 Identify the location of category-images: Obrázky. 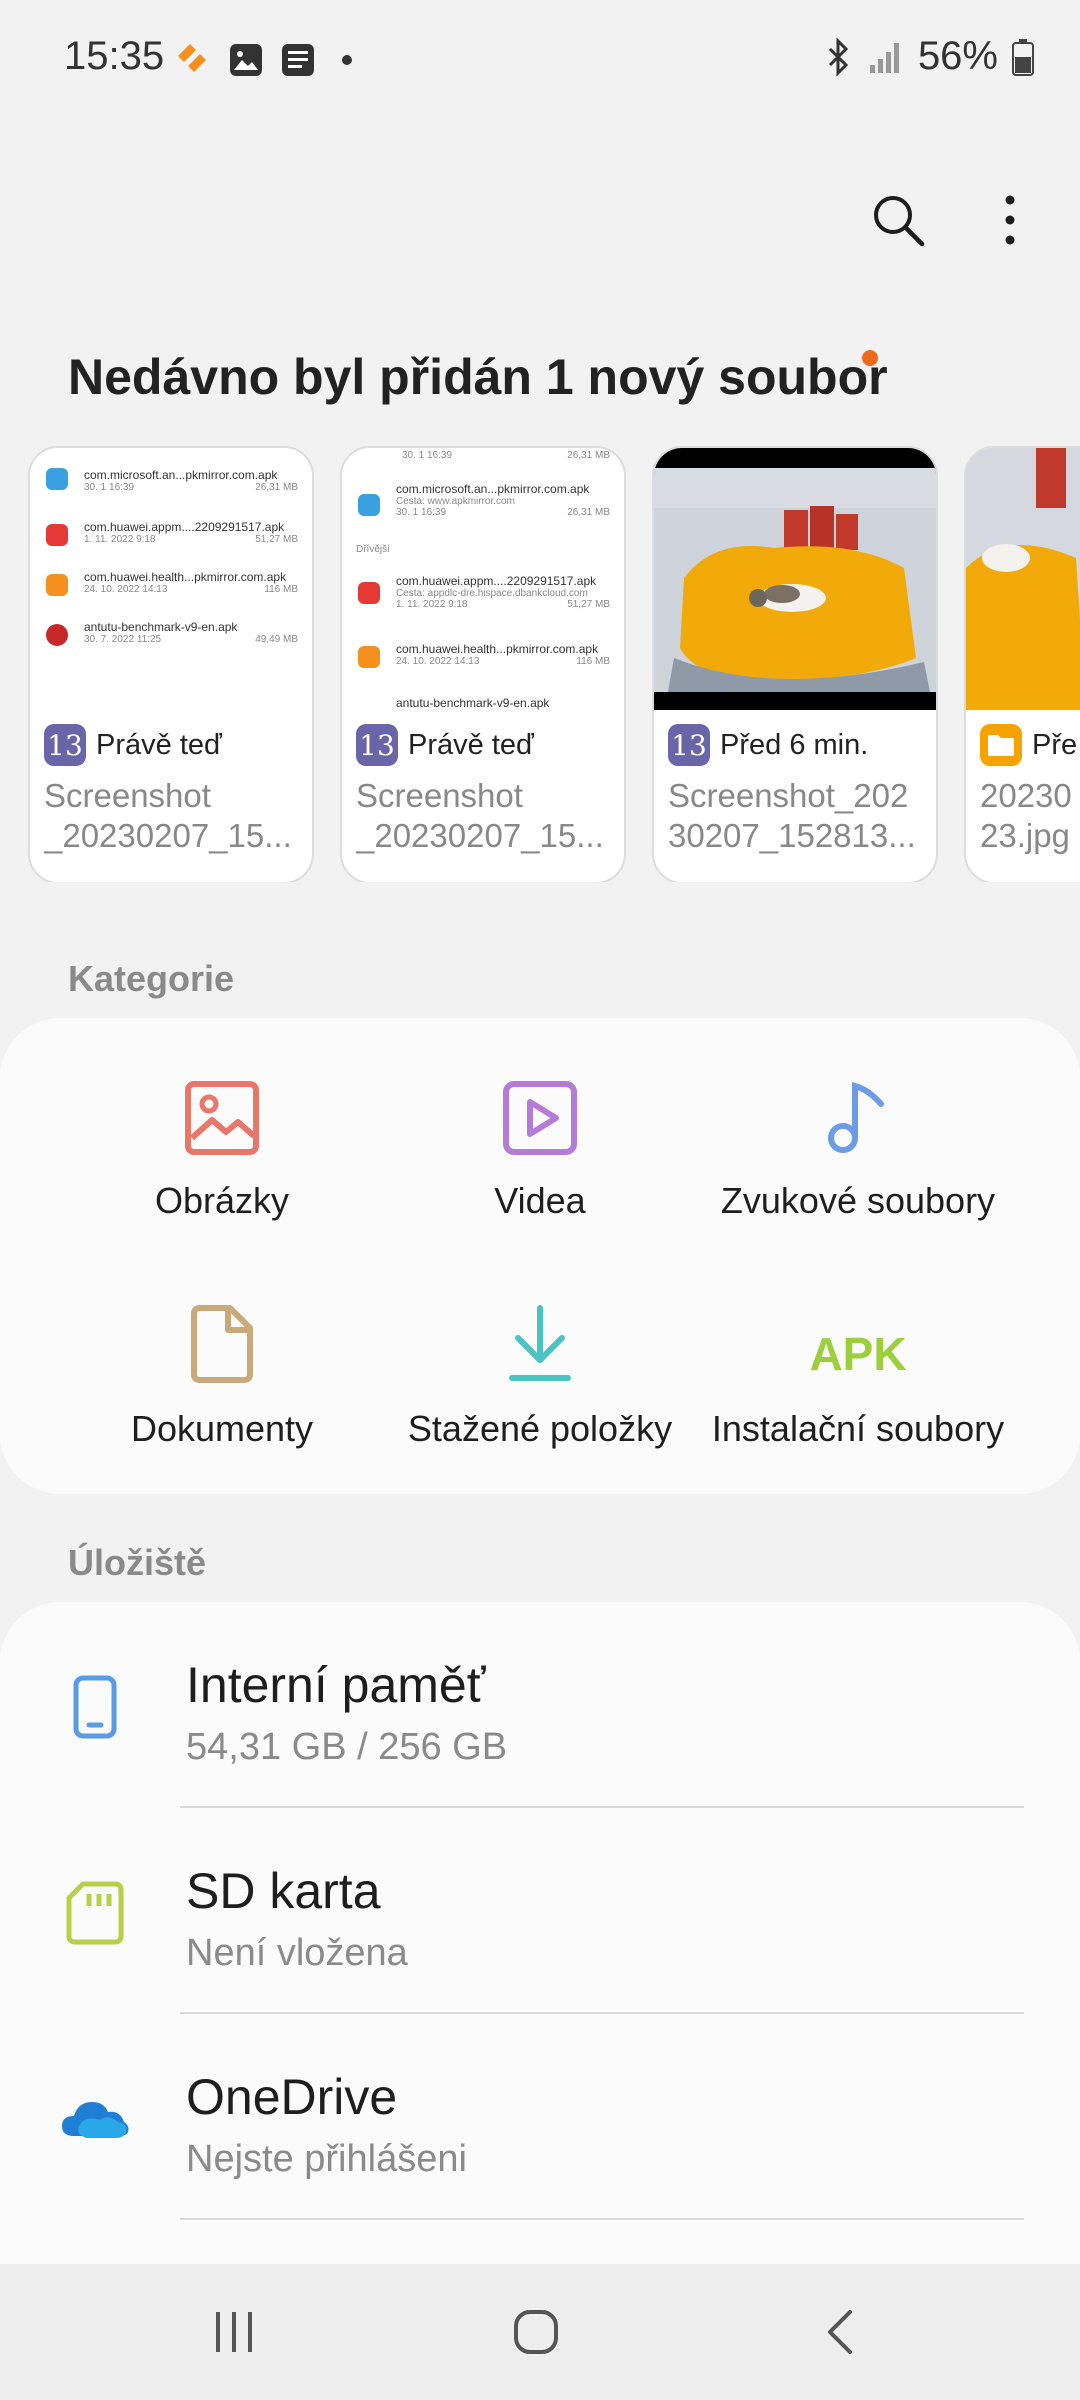
(222, 1144).